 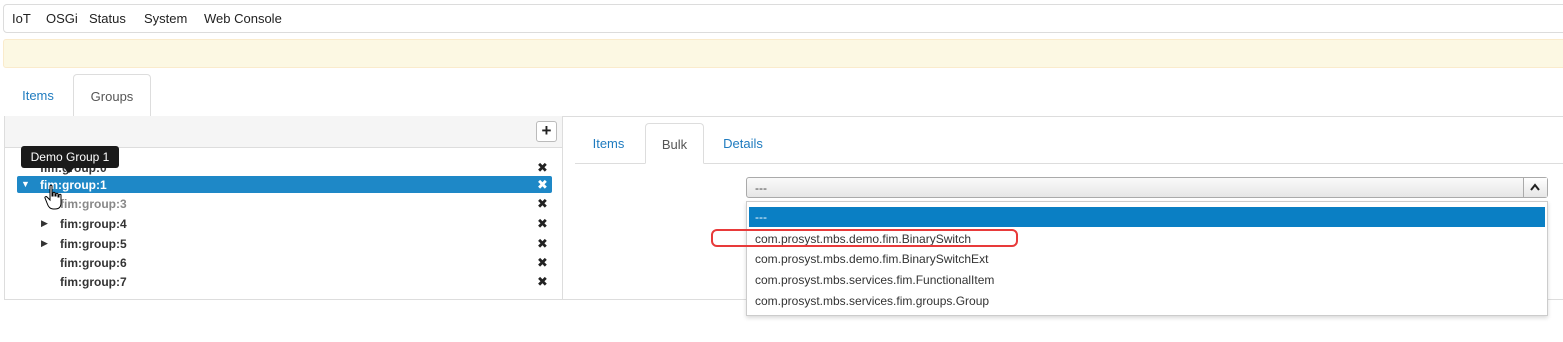 What do you see at coordinates (283, 132) in the screenshot?
I see `tree-header: +` at bounding box center [283, 132].